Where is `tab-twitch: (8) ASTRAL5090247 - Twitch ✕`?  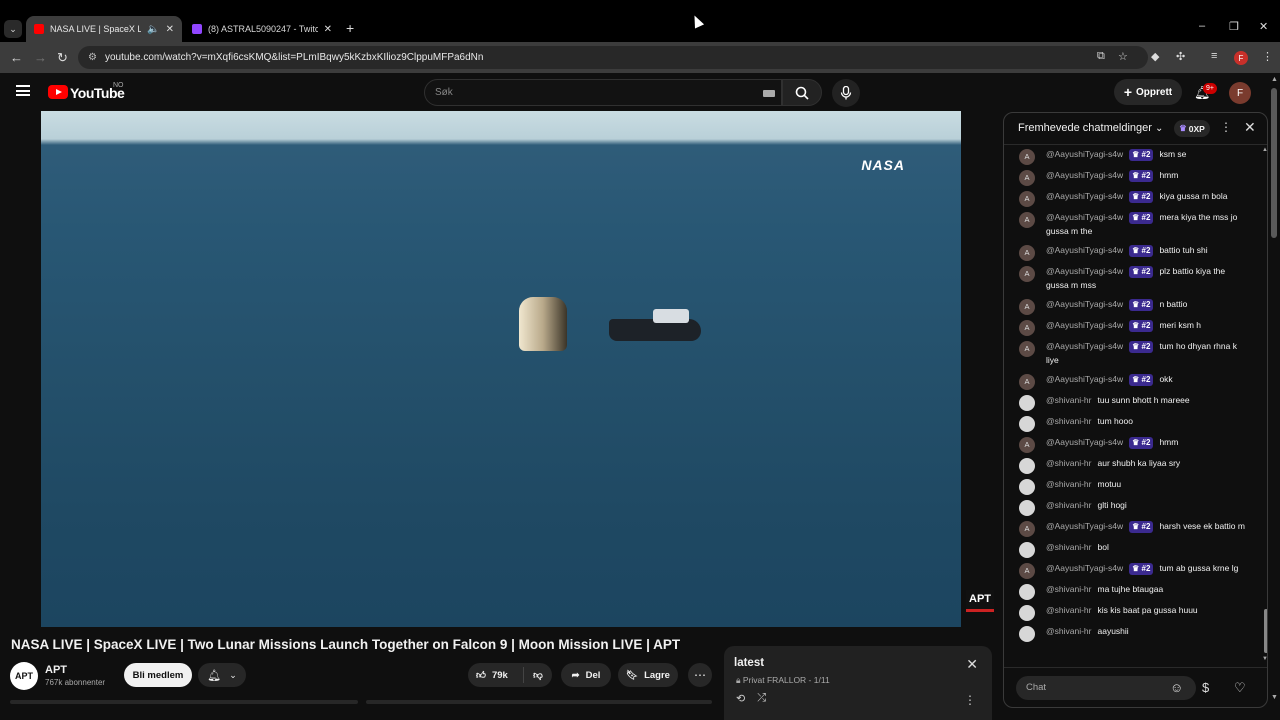 tab-twitch: (8) ASTRAL5090247 - Twitch ✕ is located at coordinates (262, 29).